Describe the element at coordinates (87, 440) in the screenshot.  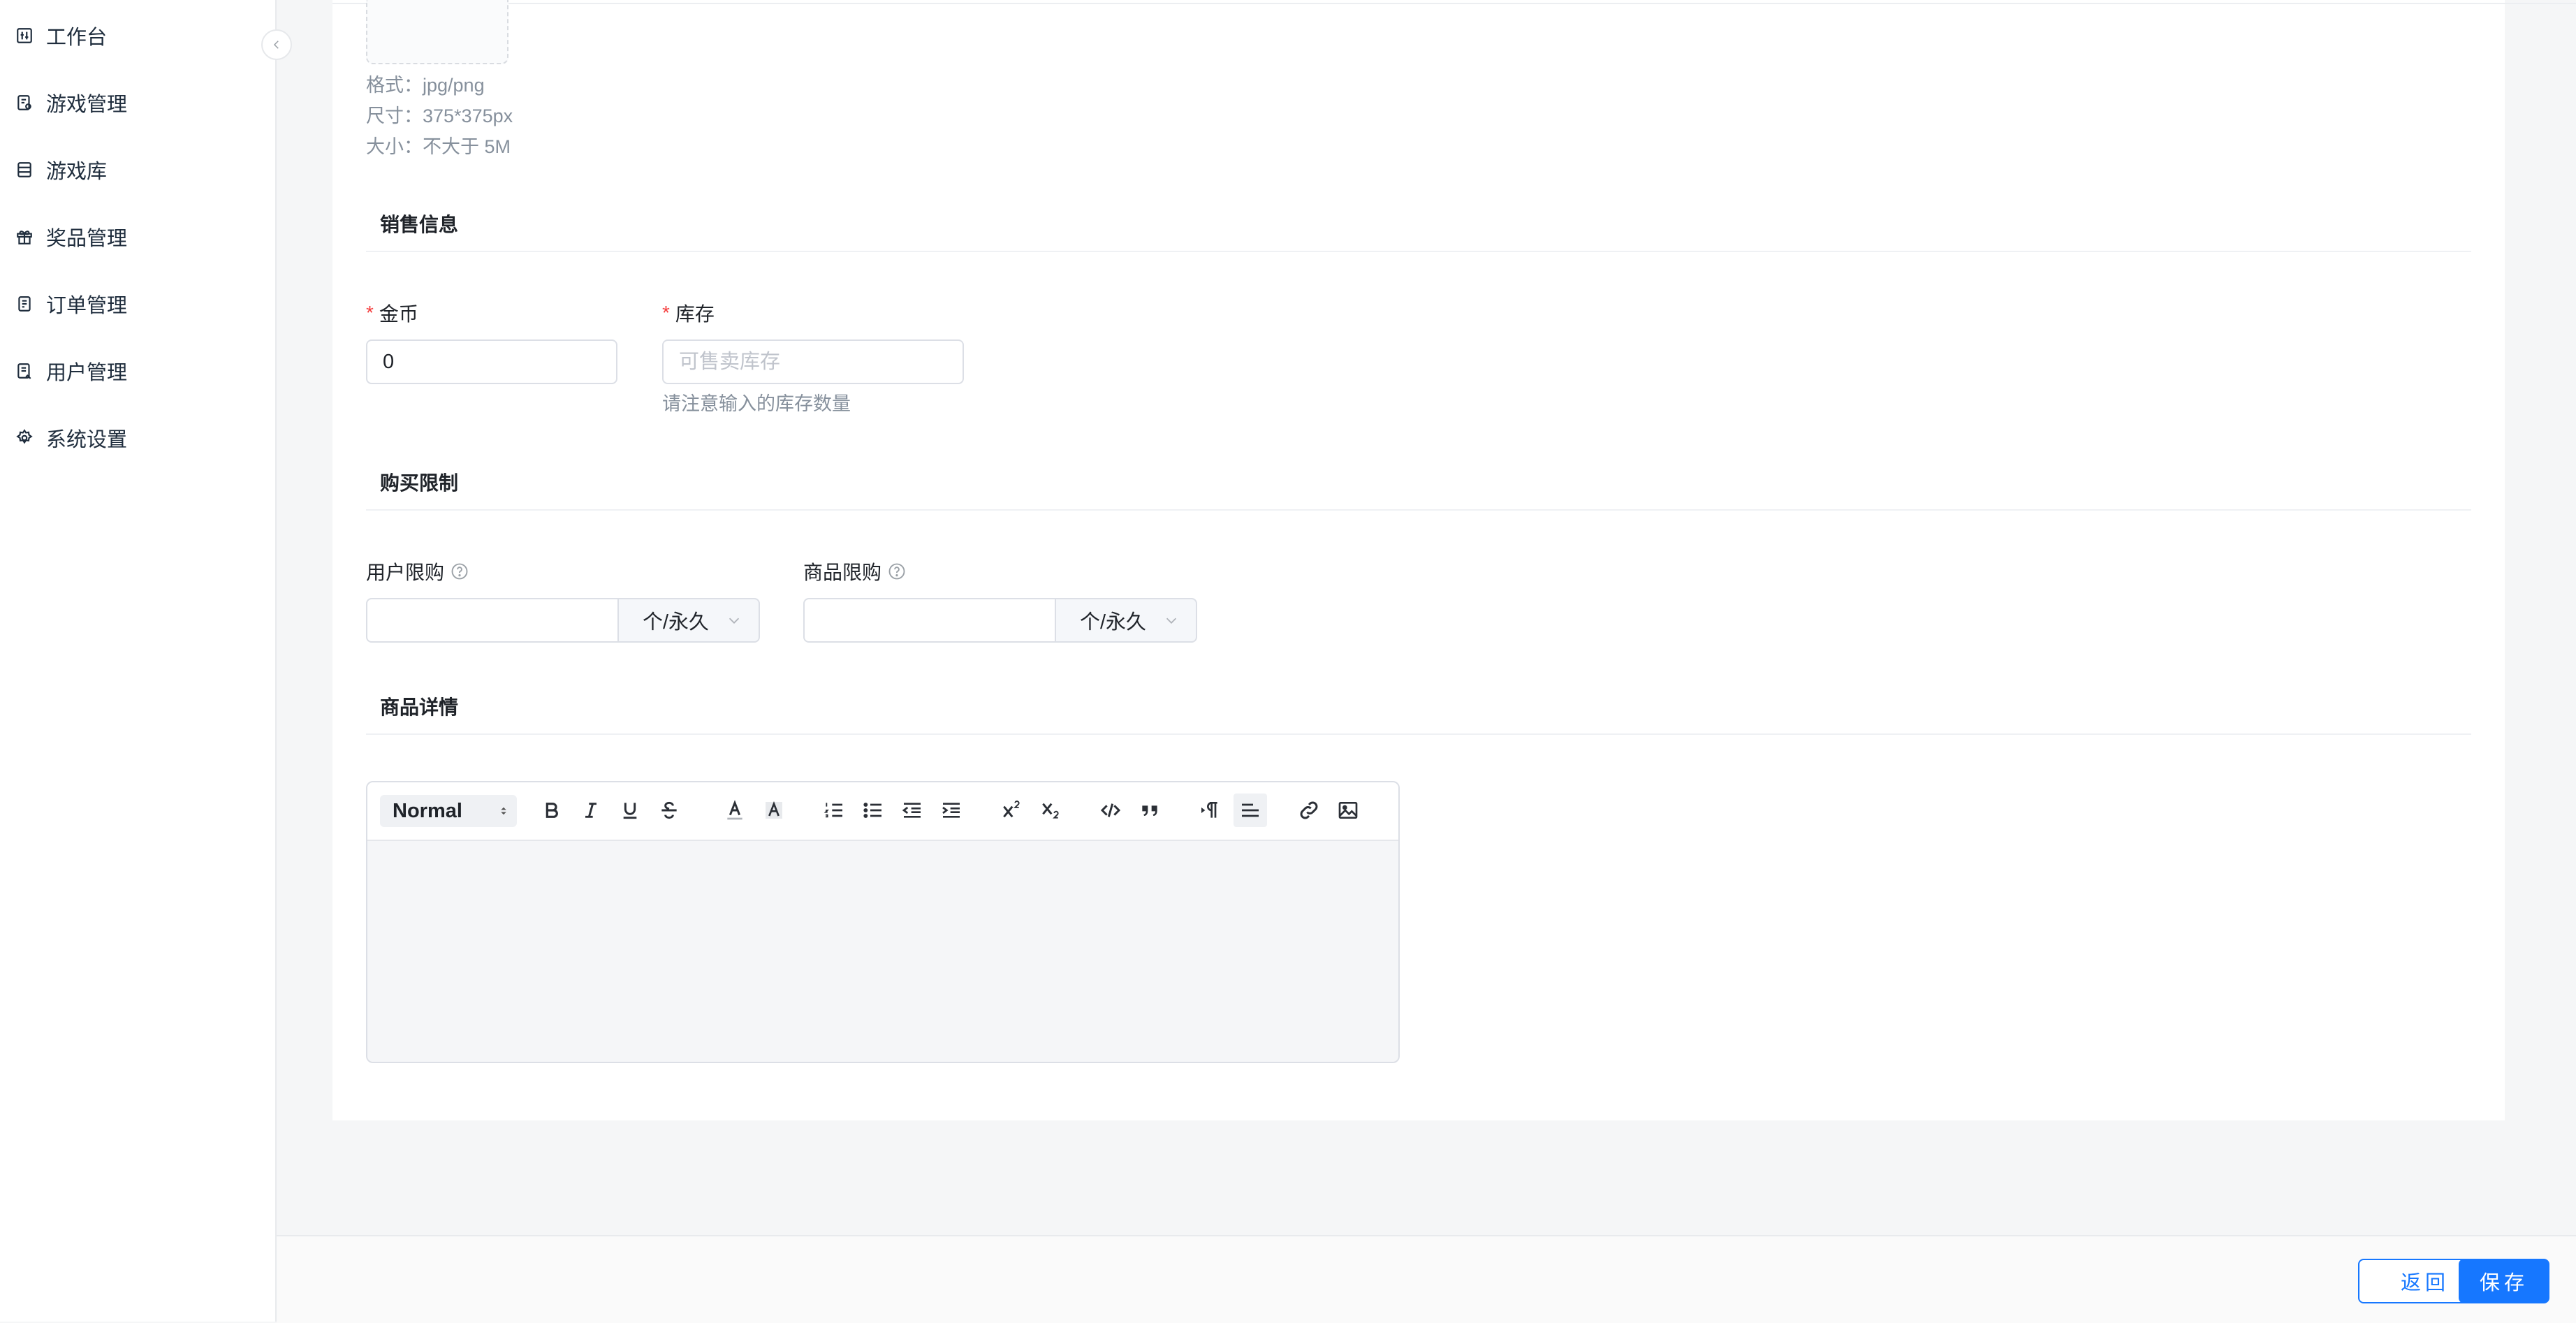
I see `sidebar-item-label: 系统设置` at that location.